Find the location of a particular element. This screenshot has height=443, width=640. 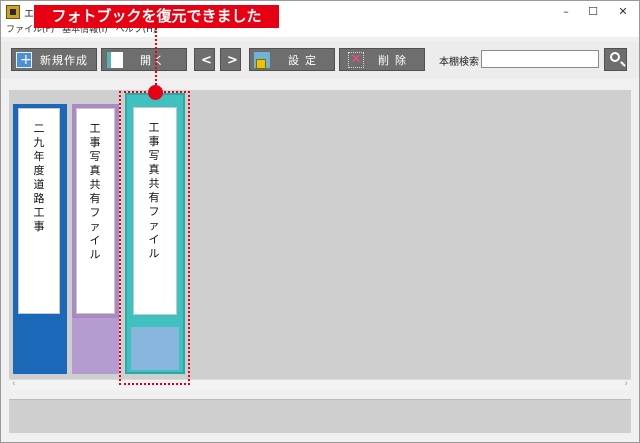

scroll-right-icon: › is located at coordinates (626, 384).